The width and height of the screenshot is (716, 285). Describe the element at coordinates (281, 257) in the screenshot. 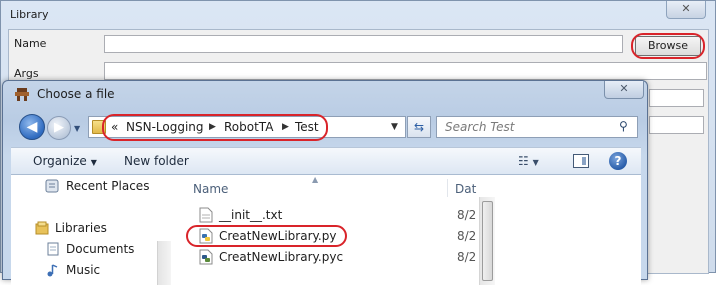

I see `file-name: CreatNewLibrary.pyc` at that location.